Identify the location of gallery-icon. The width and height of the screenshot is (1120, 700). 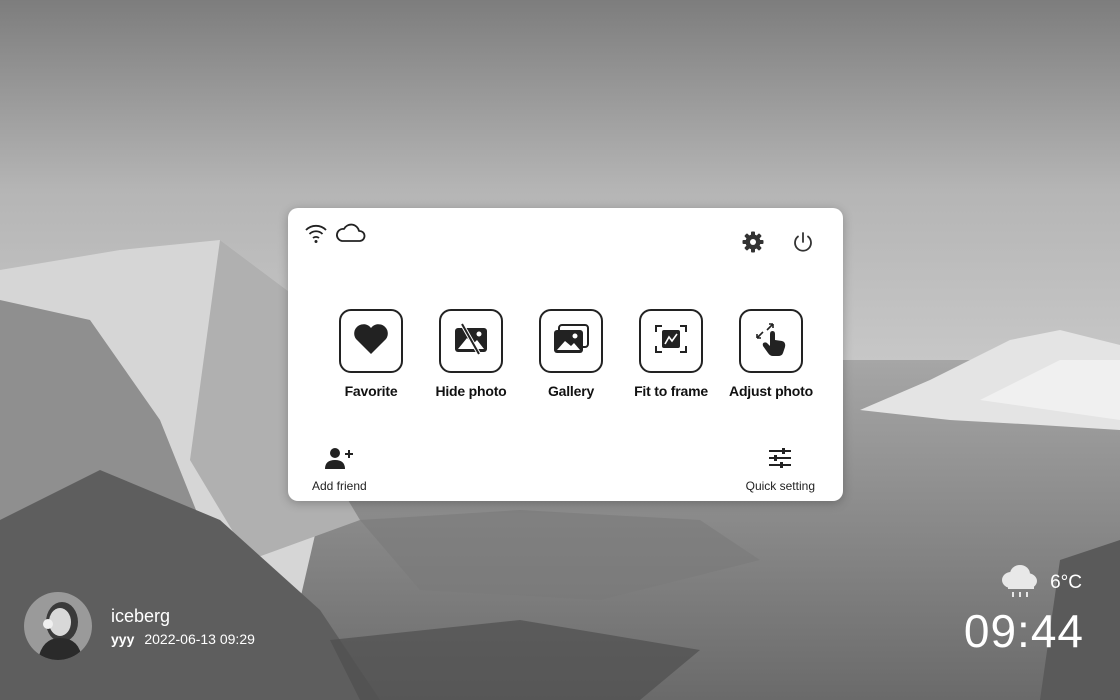
(571, 341).